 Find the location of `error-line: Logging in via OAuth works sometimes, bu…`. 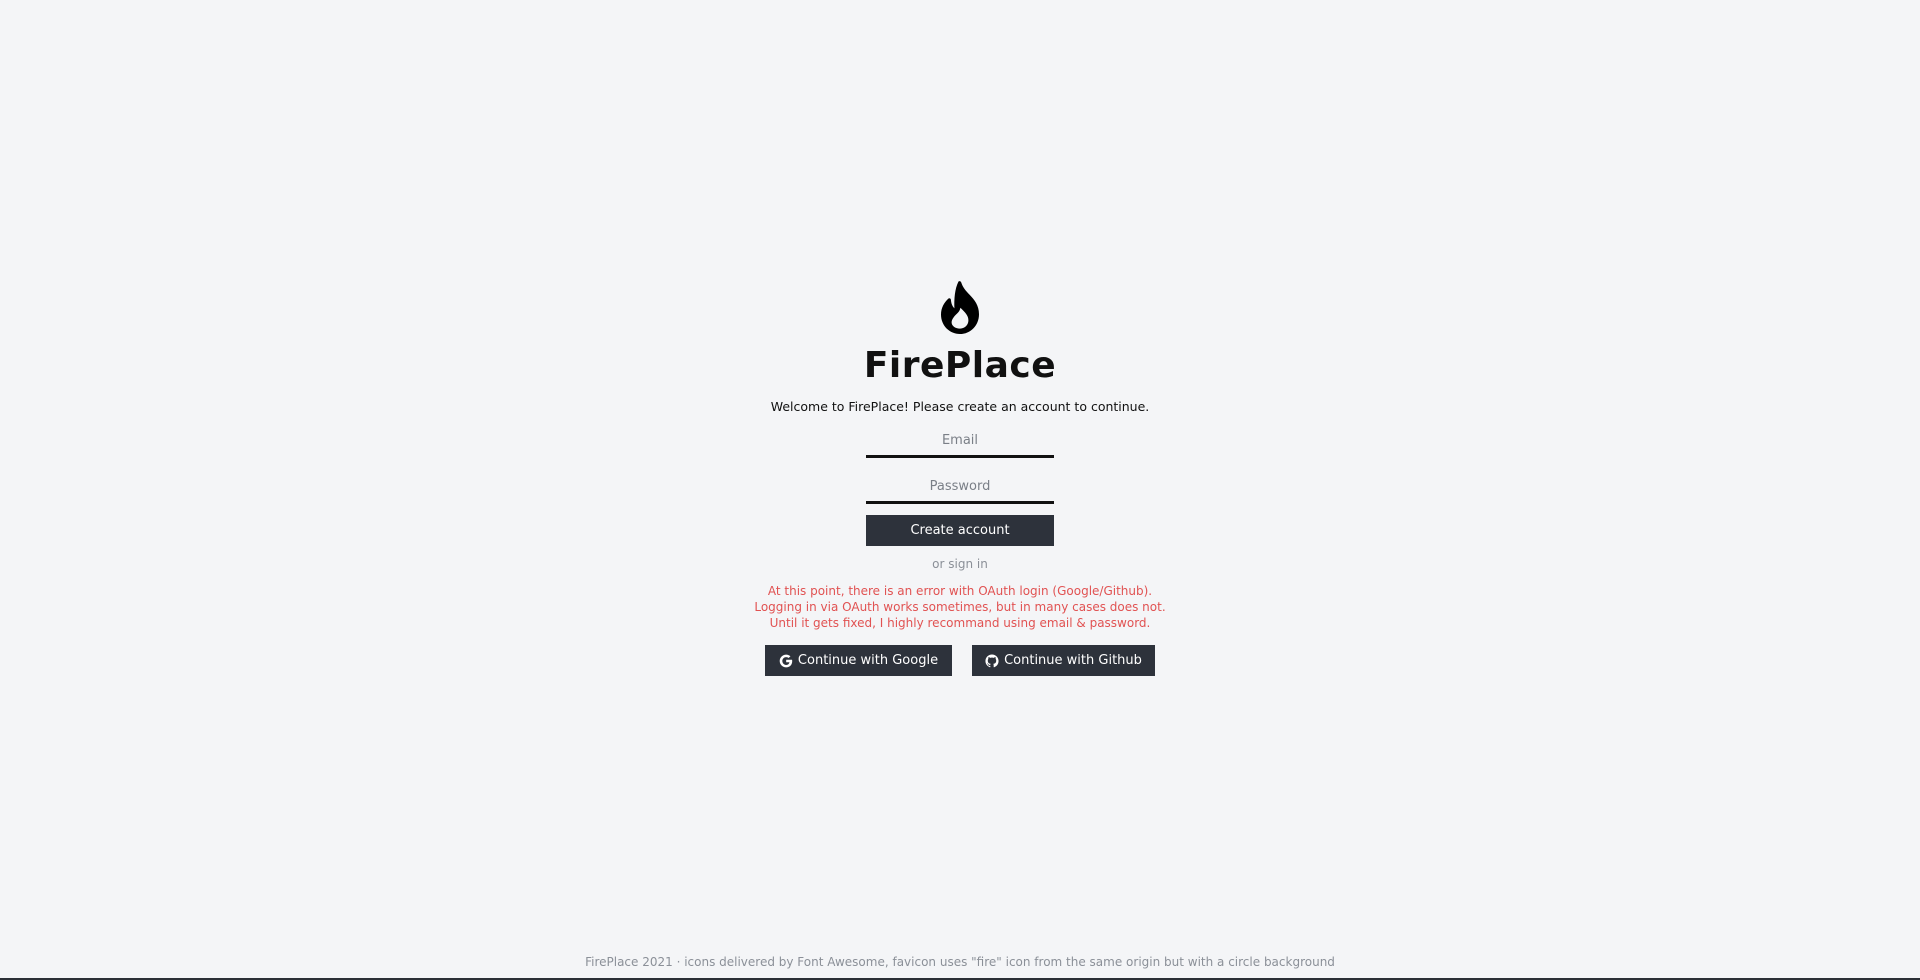

error-line: Logging in via OAuth works sometimes, bu… is located at coordinates (960, 607).